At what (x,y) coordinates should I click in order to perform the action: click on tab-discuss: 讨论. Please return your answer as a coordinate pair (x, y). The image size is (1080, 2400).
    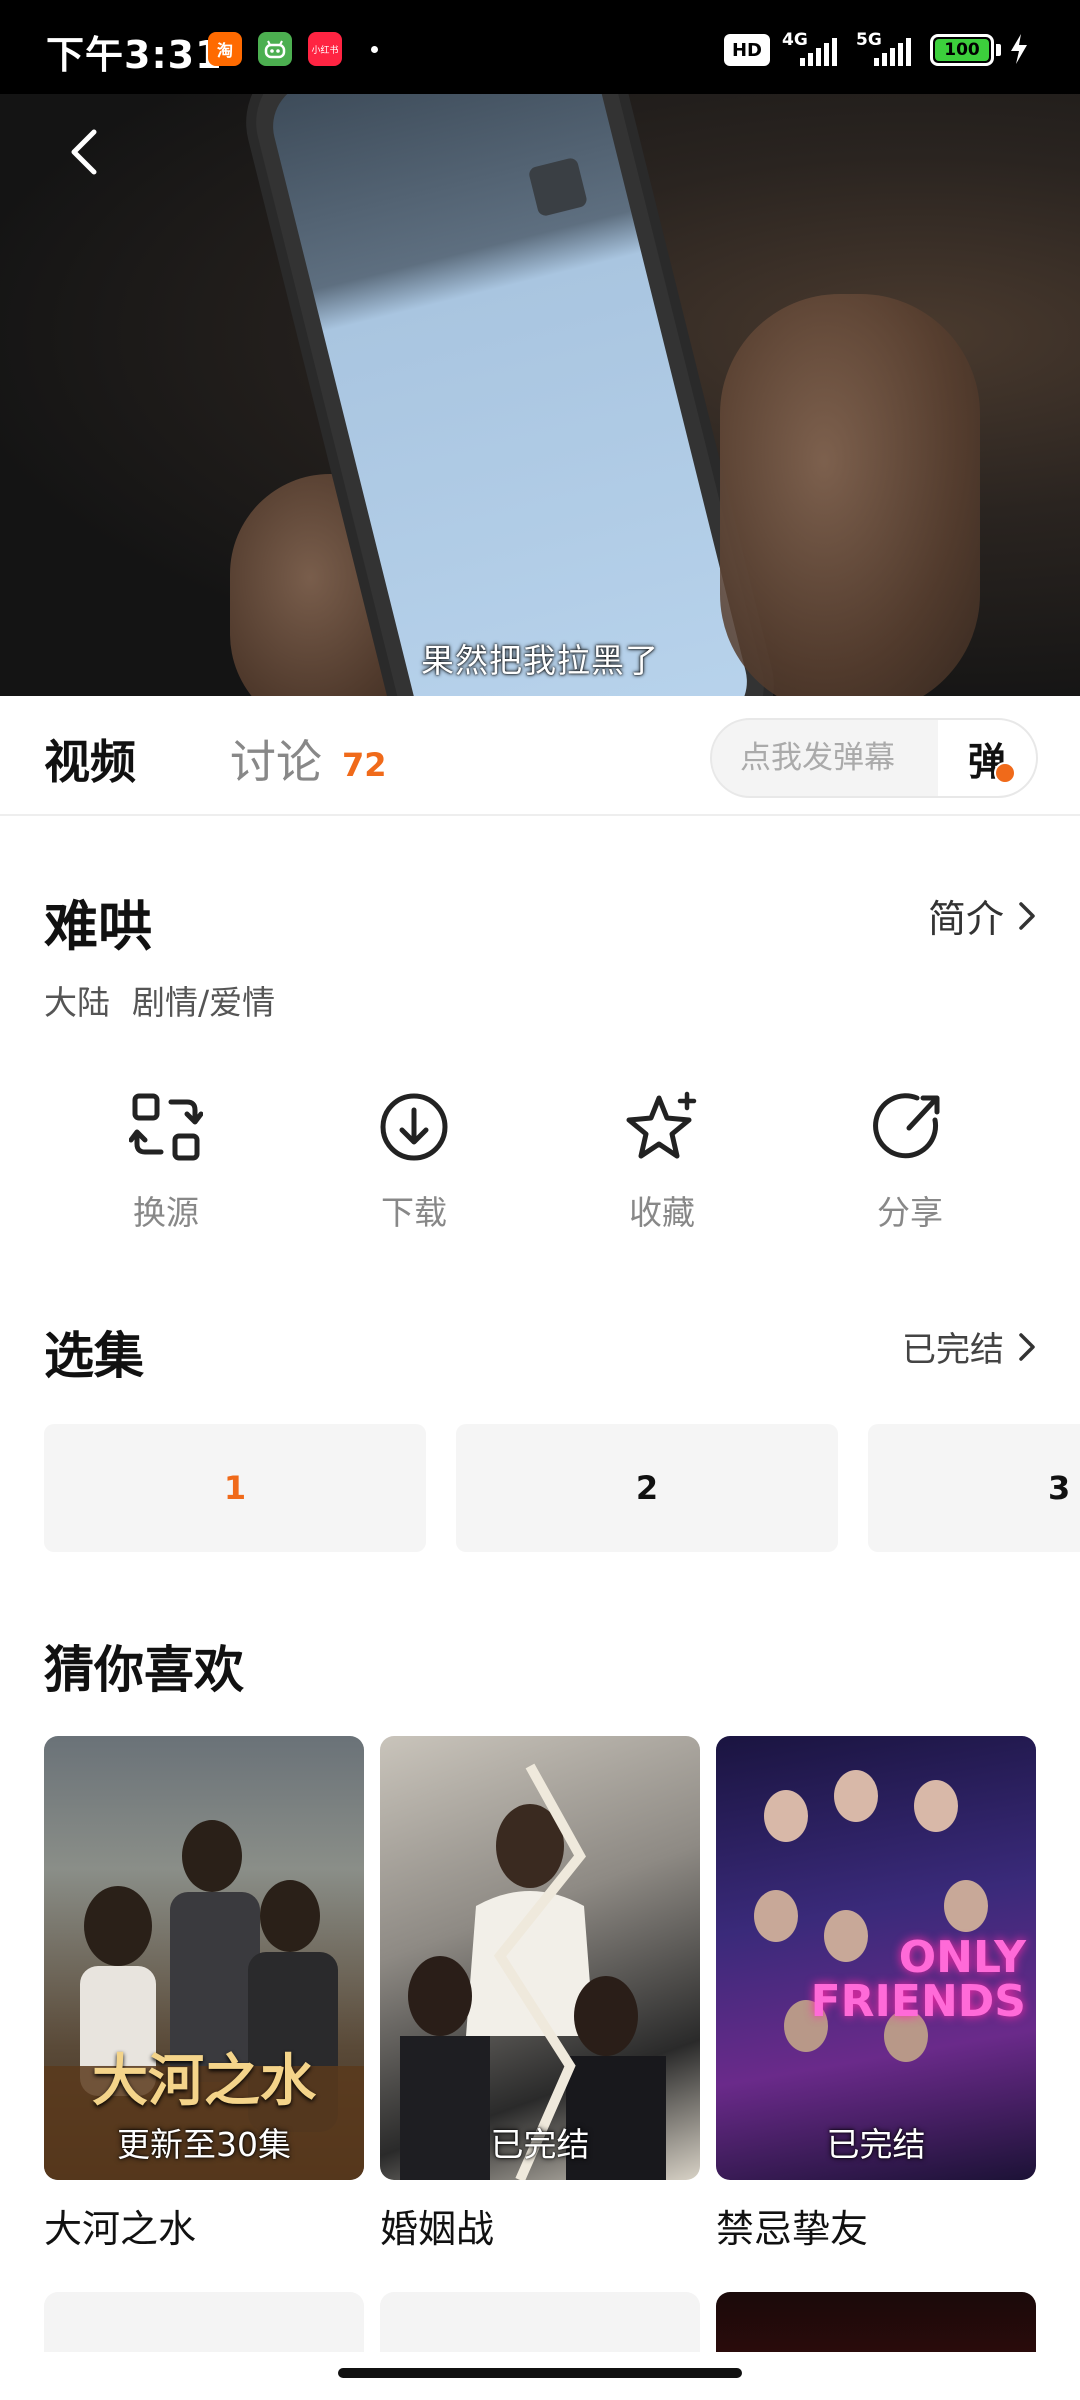
    Looking at the image, I should click on (276, 759).